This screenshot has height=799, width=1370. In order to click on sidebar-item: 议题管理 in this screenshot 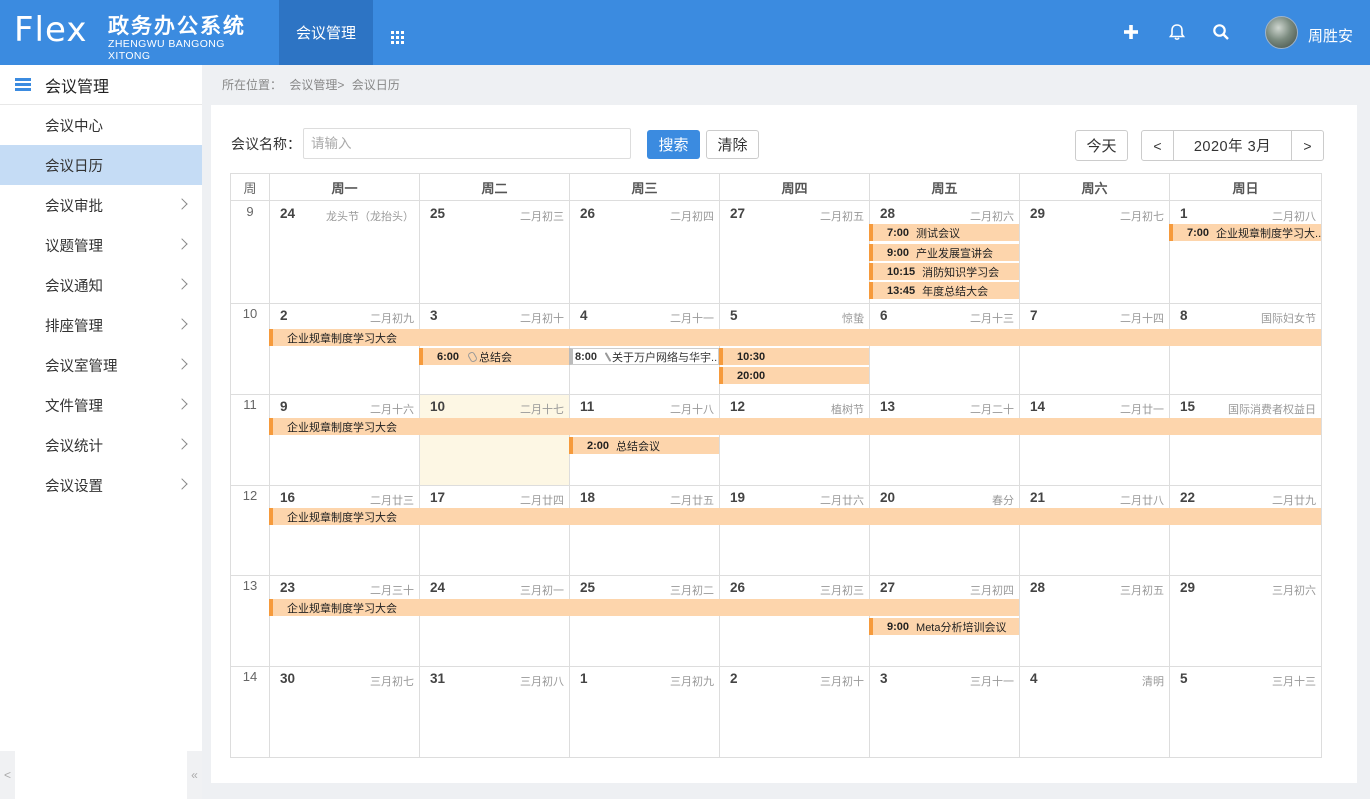, I will do `click(101, 245)`.